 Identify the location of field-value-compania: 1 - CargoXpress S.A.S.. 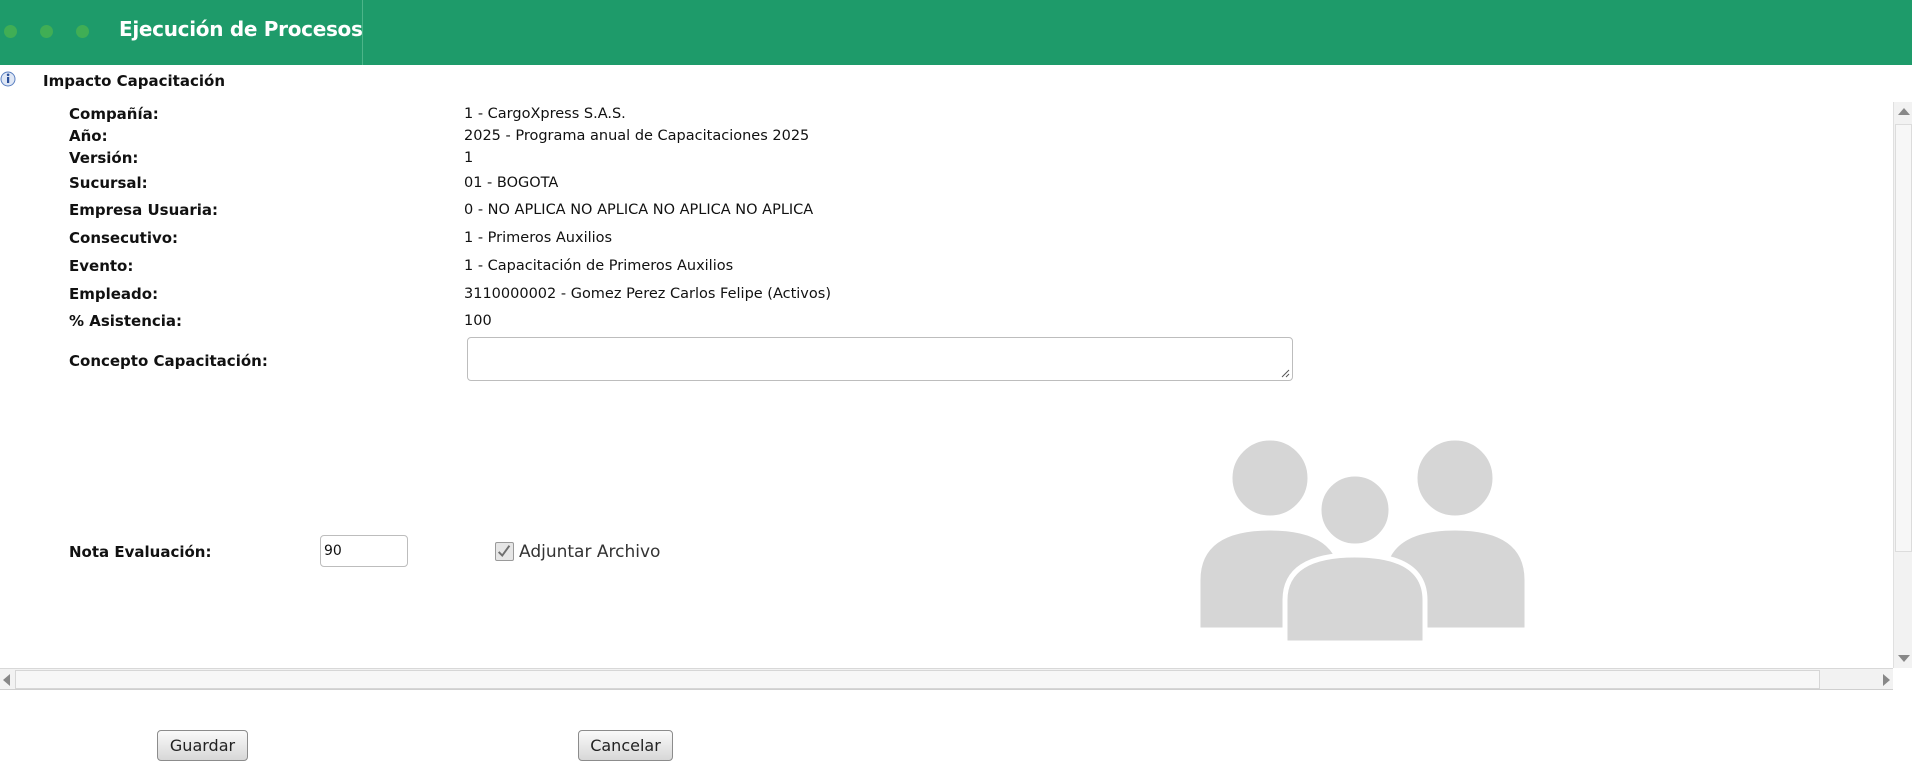
(545, 114).